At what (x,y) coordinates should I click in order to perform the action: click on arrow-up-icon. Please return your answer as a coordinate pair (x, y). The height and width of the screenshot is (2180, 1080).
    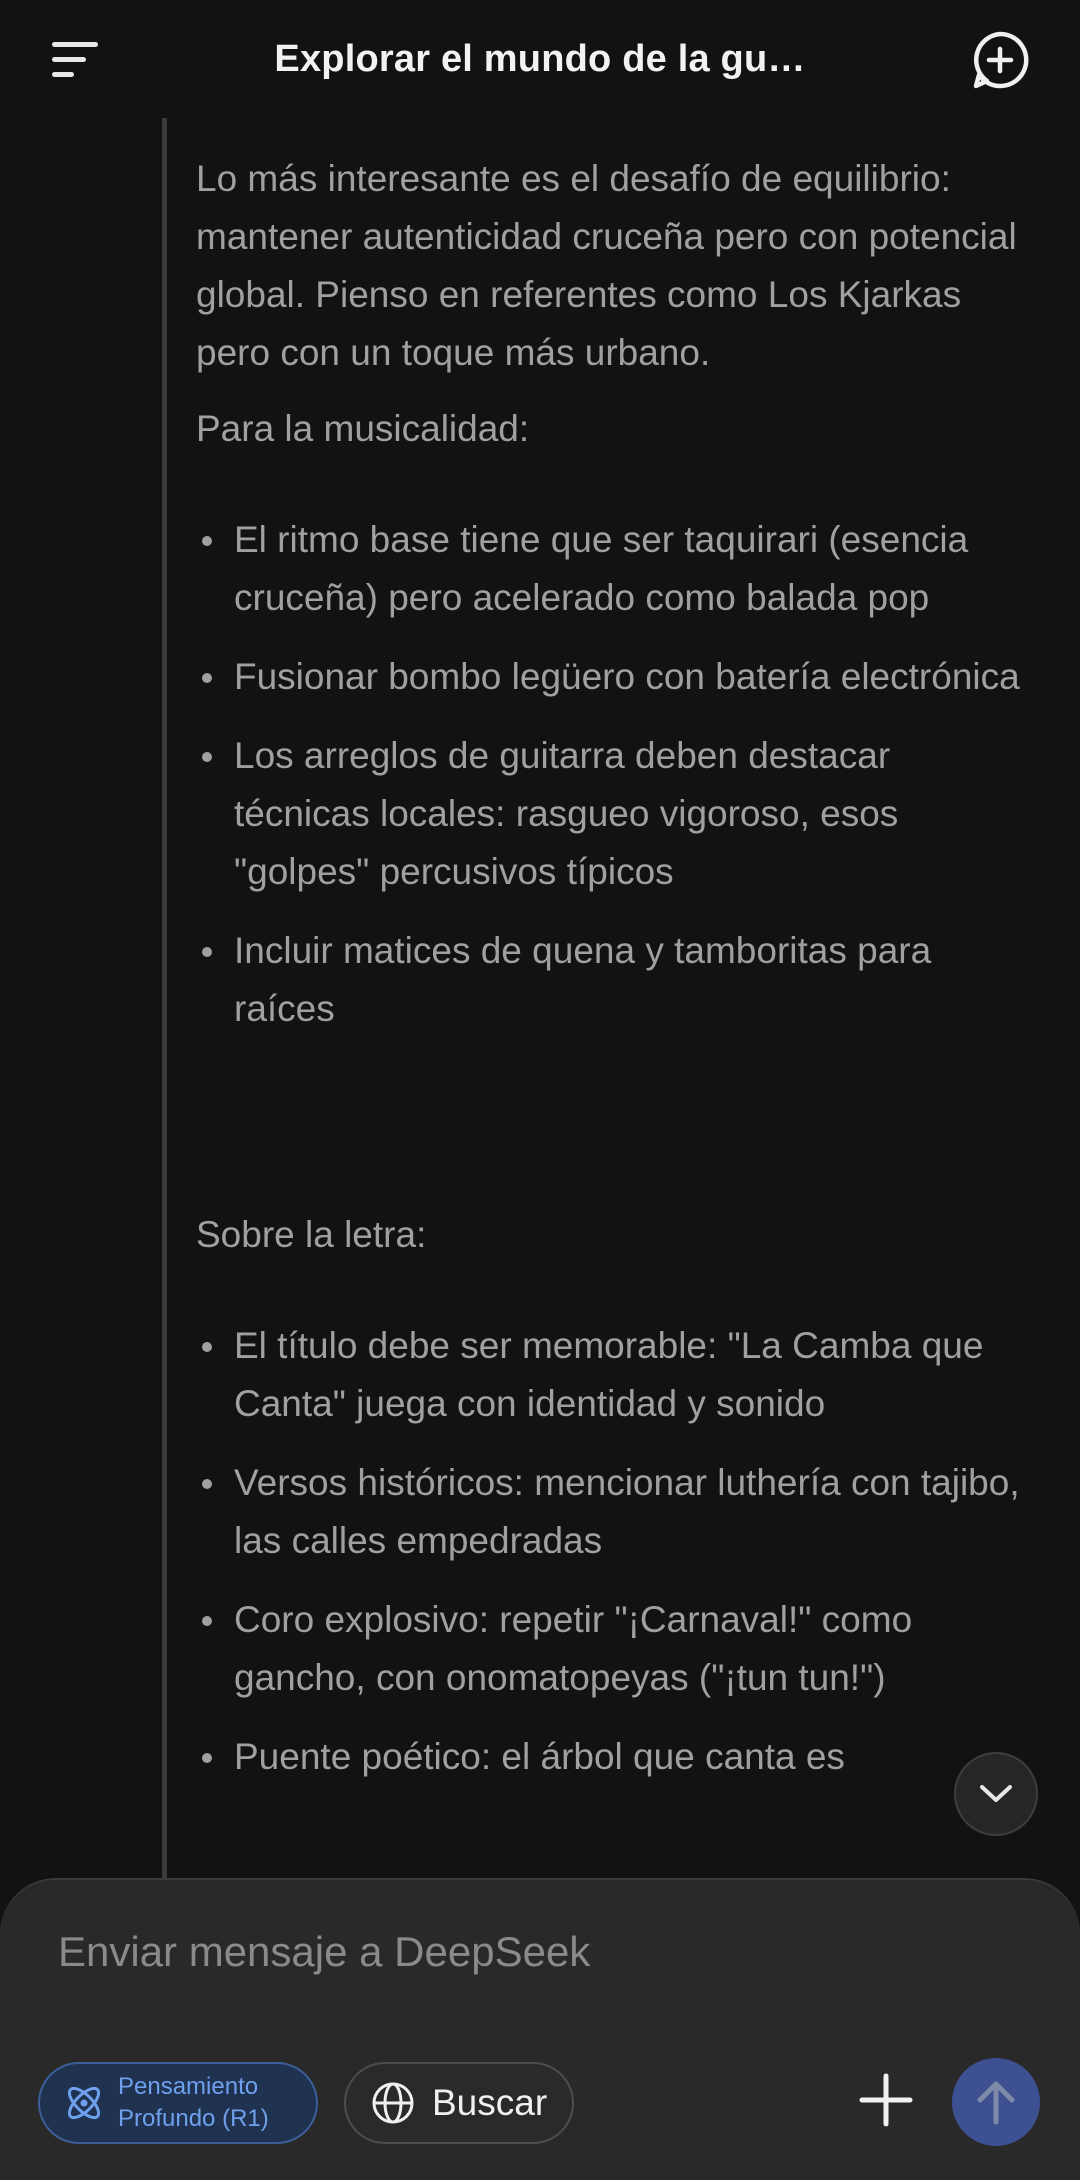
    Looking at the image, I should click on (996, 2103).